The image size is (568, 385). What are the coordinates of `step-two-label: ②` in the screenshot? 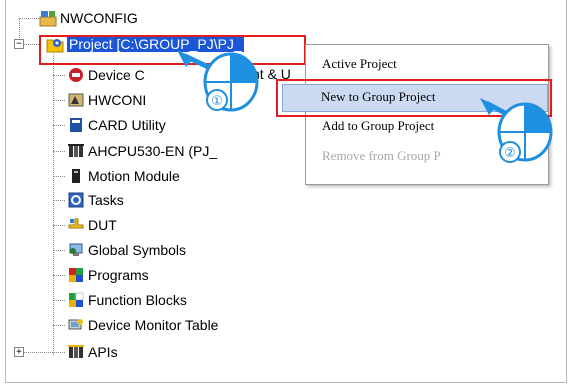 It's located at (510, 153).